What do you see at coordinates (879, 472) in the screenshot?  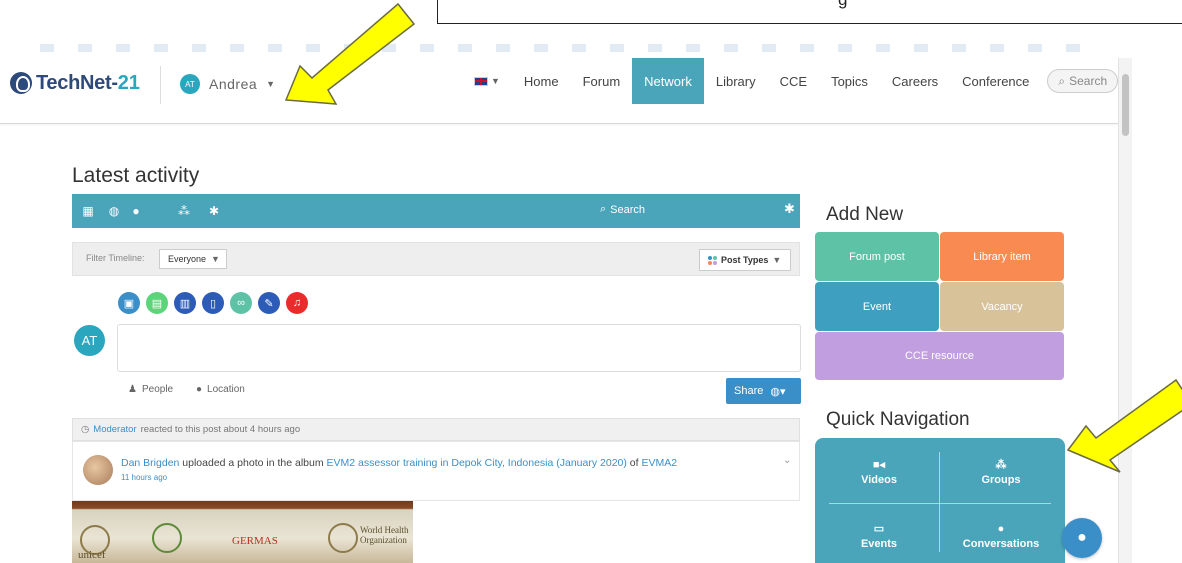 I see `quick-nav-videos: ■◂ Videos` at bounding box center [879, 472].